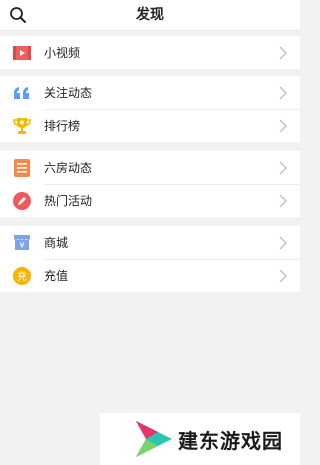 This screenshot has height=465, width=320. Describe the element at coordinates (68, 201) in the screenshot. I see `menu-item-label: 热门活动` at that location.